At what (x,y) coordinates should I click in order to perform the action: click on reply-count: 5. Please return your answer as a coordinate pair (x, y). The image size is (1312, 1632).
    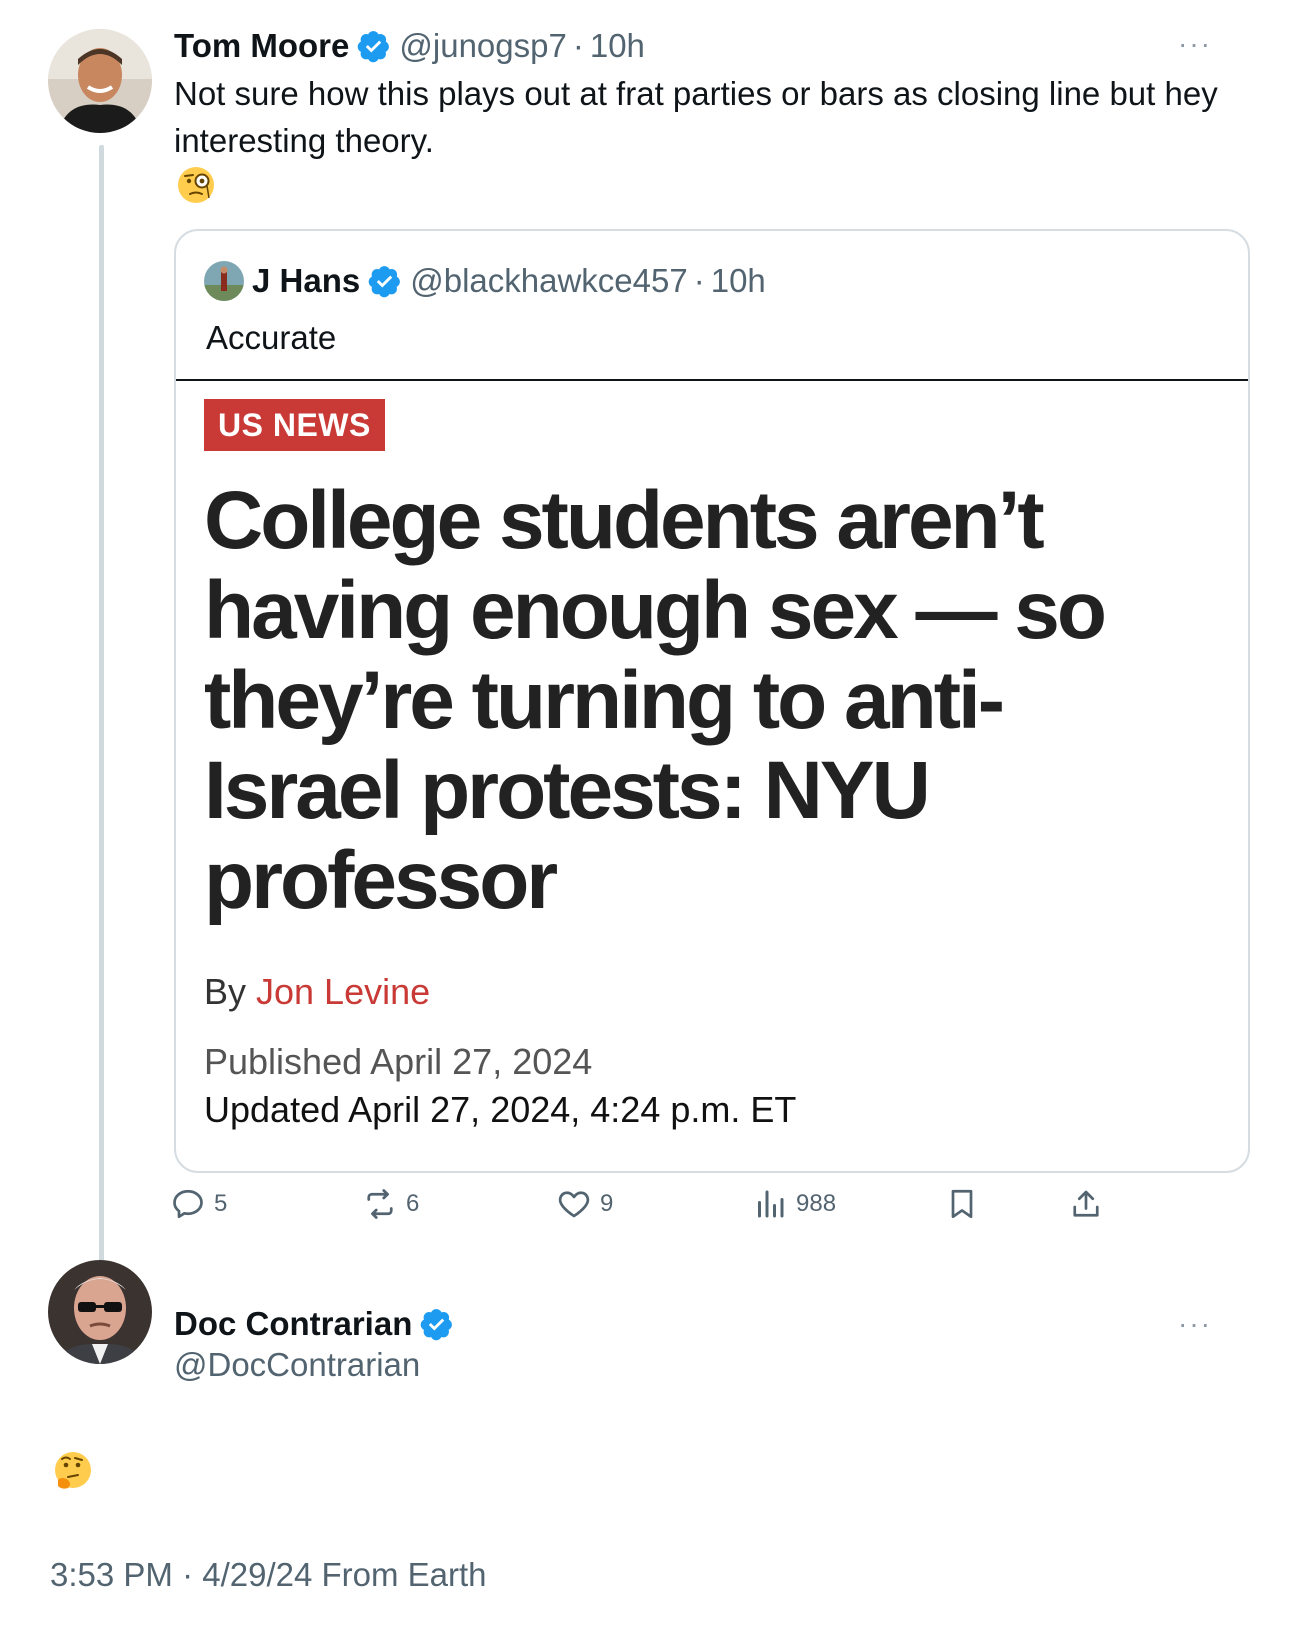
    Looking at the image, I should click on (221, 1203).